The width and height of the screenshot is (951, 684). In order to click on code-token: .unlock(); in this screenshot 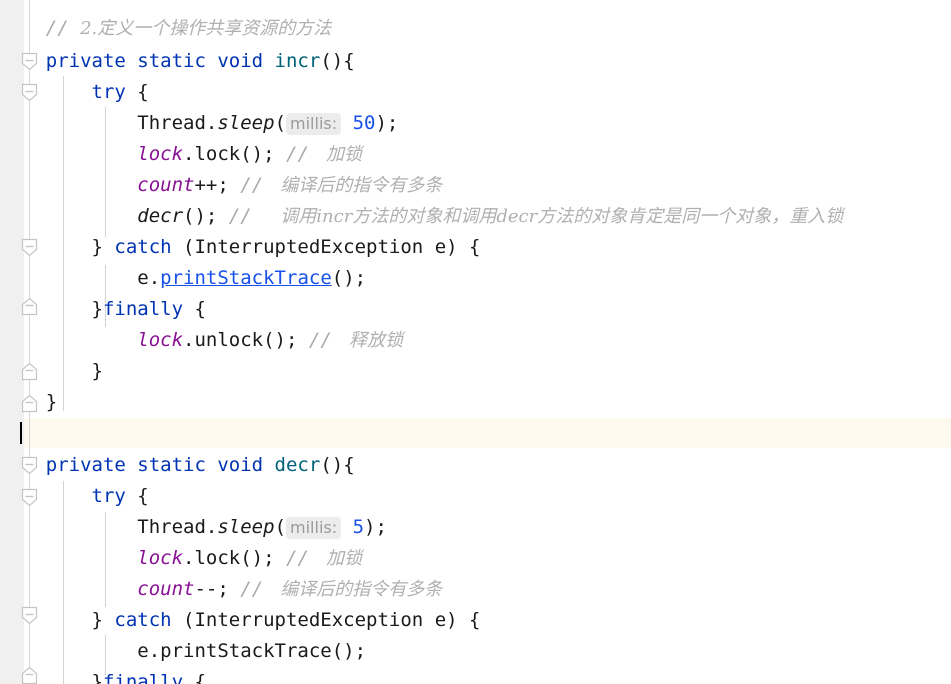, I will do `click(246, 340)`.